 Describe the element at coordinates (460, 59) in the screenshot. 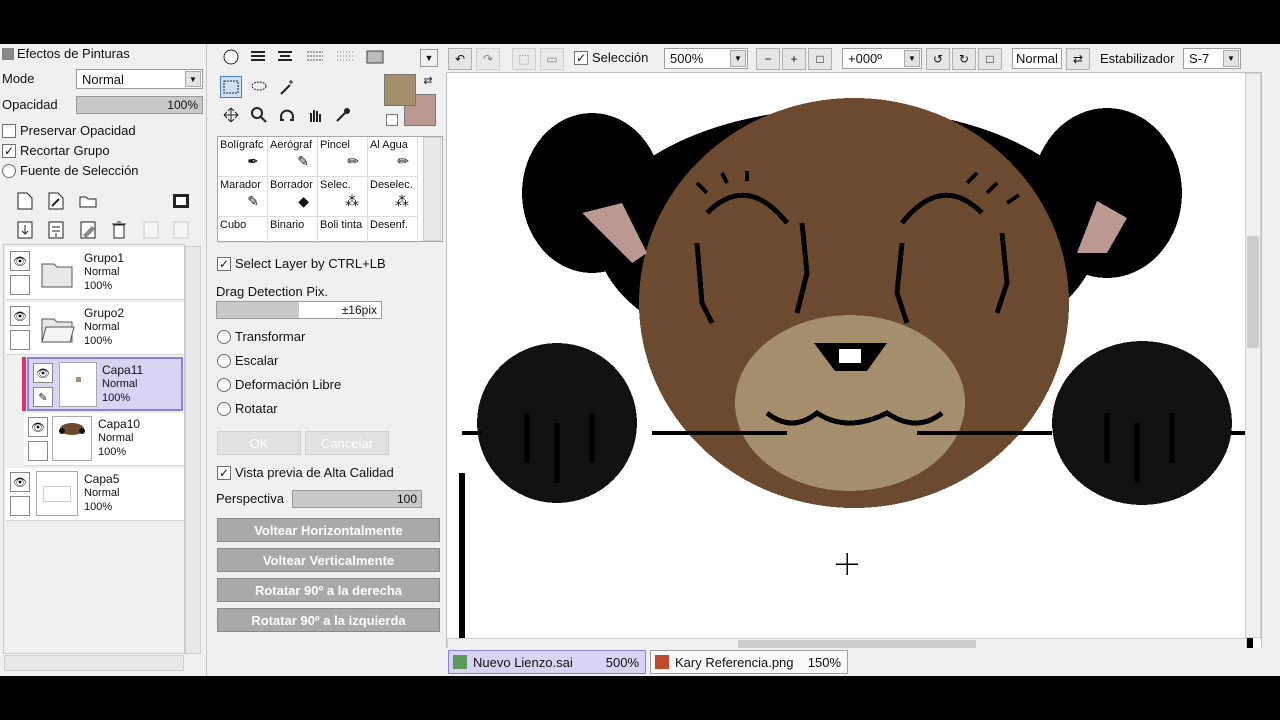

I see `undo-icon: ↶` at that location.